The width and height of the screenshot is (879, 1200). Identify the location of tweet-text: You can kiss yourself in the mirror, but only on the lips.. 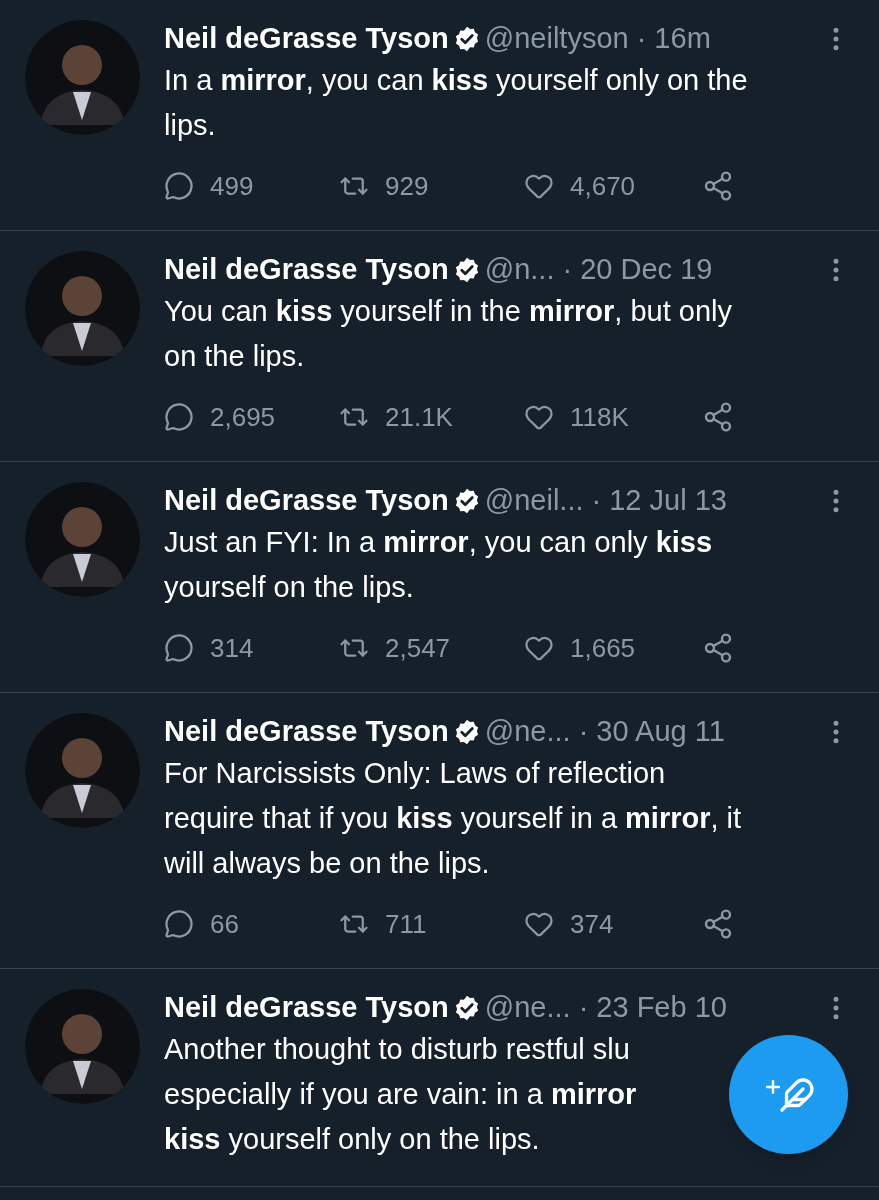
(448, 334).